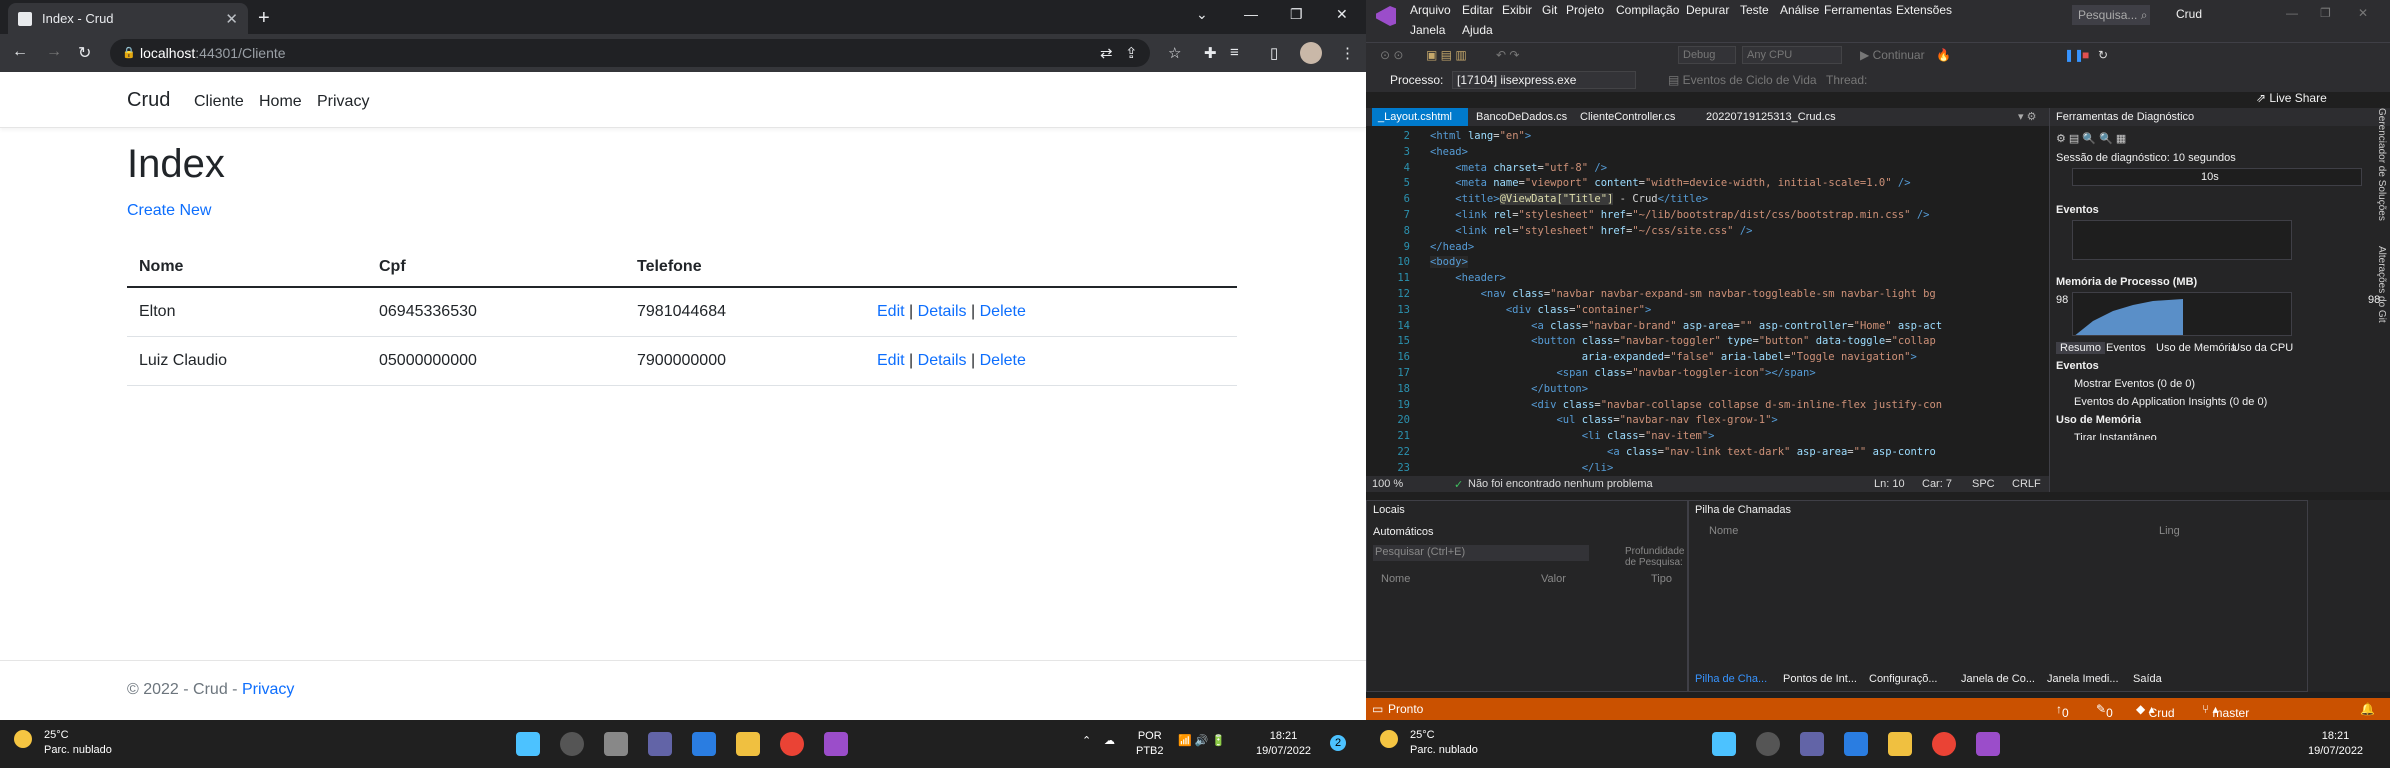 The image size is (2390, 768). What do you see at coordinates (1446, 55) in the screenshot?
I see `toolbar-file-icons: ▣ ▤ ▥` at bounding box center [1446, 55].